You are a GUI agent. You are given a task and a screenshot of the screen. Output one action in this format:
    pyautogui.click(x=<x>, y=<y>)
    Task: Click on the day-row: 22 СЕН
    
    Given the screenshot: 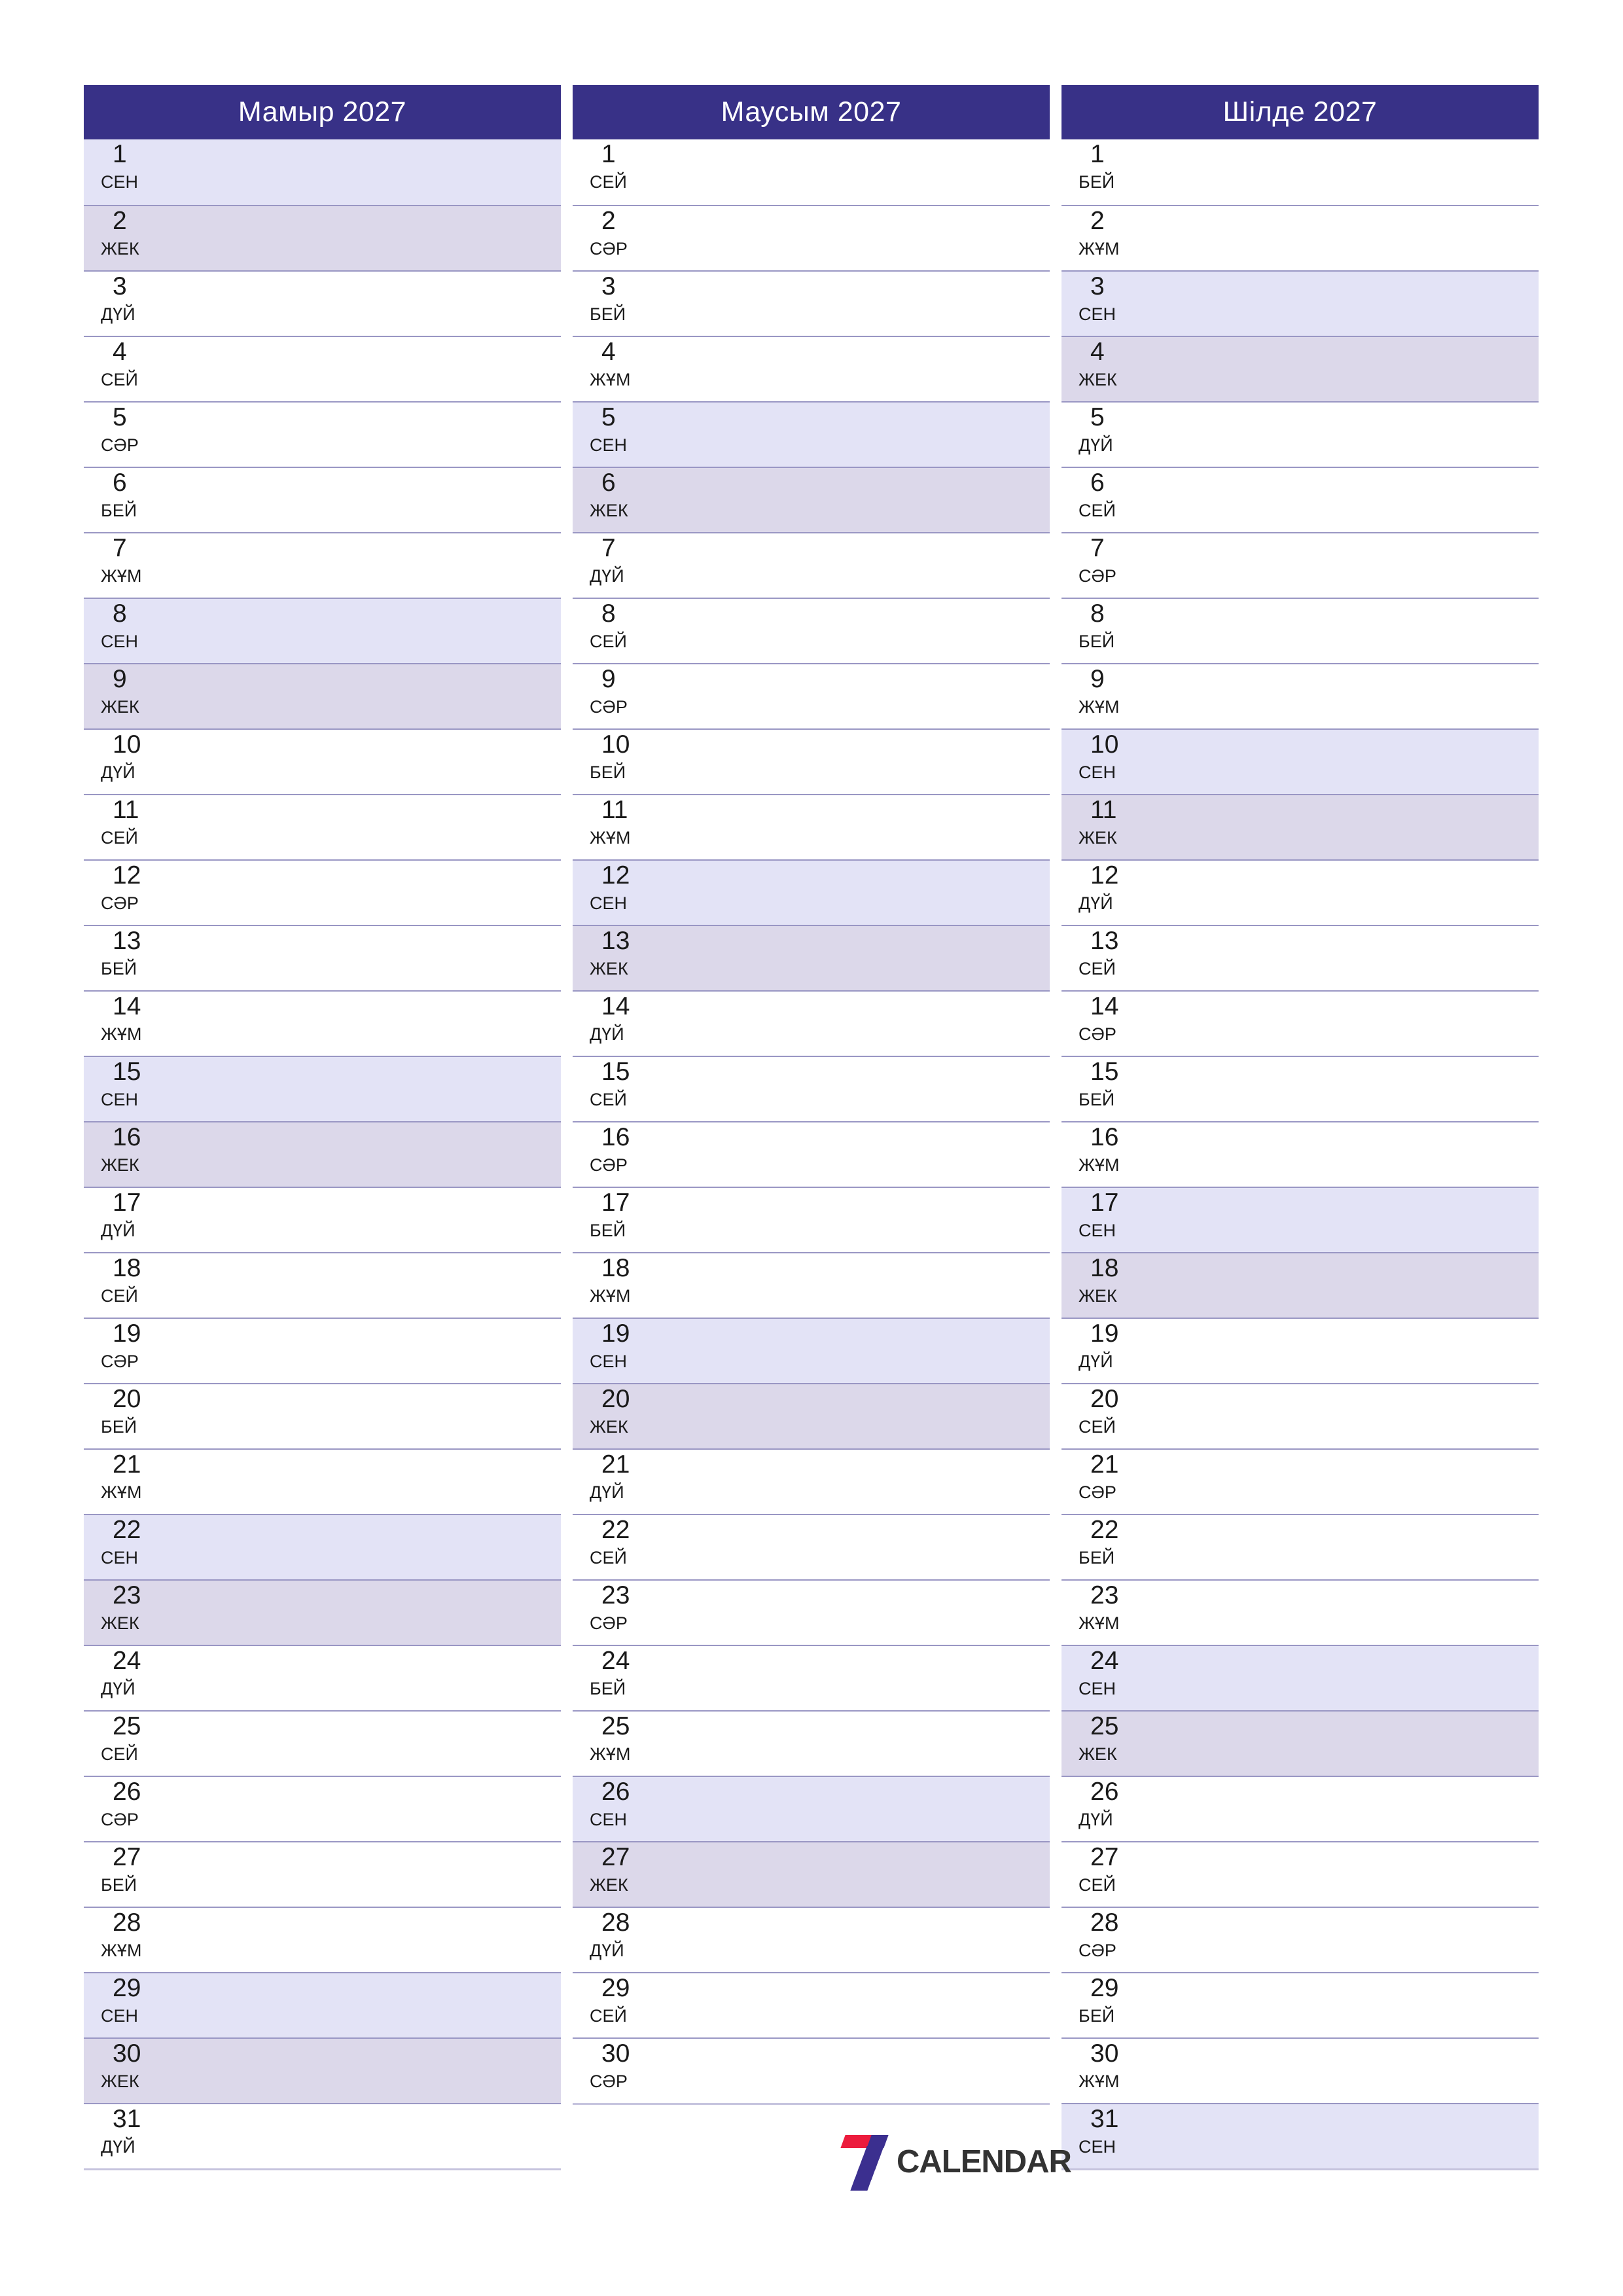 What is the action you would take?
    pyautogui.click(x=322, y=1546)
    